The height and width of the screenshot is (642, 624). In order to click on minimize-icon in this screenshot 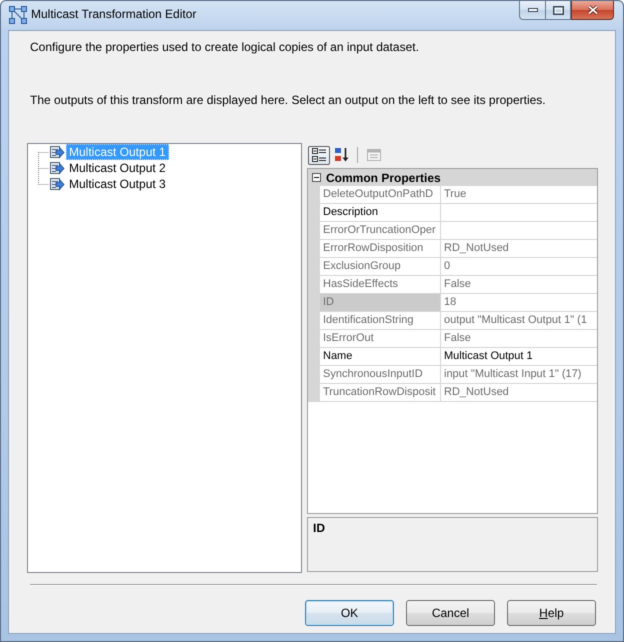, I will do `click(533, 10)`.